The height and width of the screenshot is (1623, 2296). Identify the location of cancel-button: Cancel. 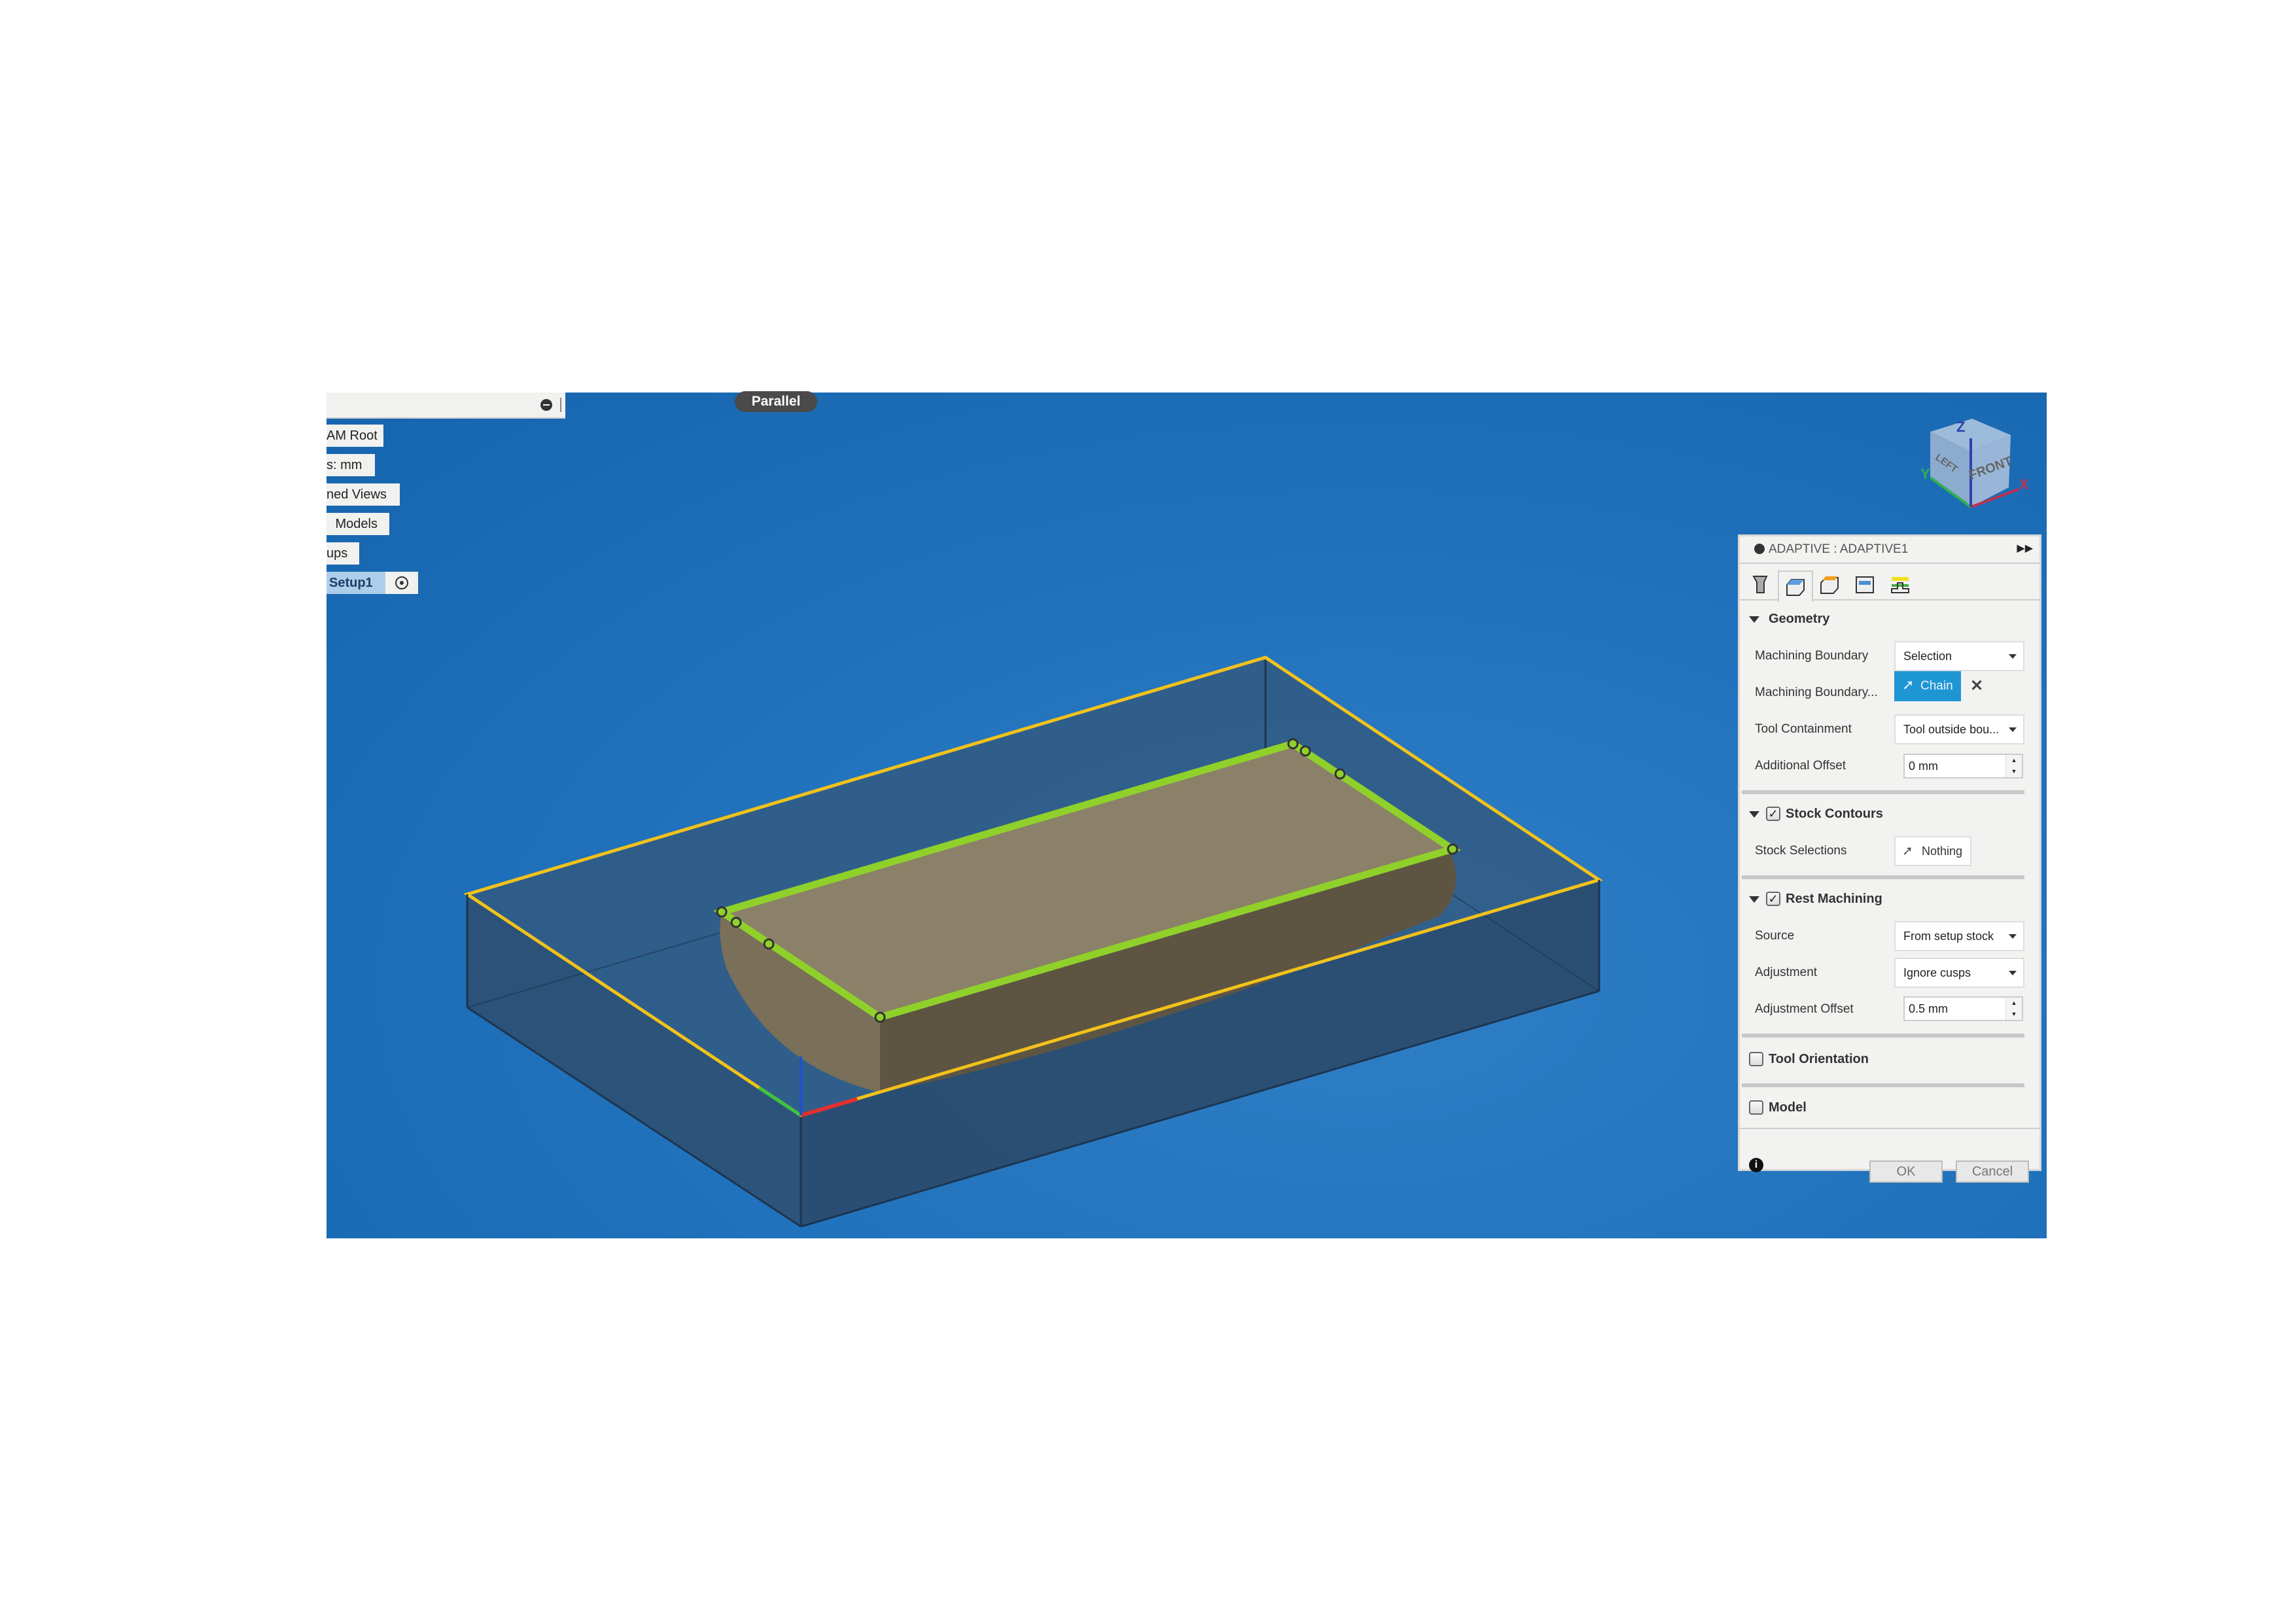
(1993, 1172).